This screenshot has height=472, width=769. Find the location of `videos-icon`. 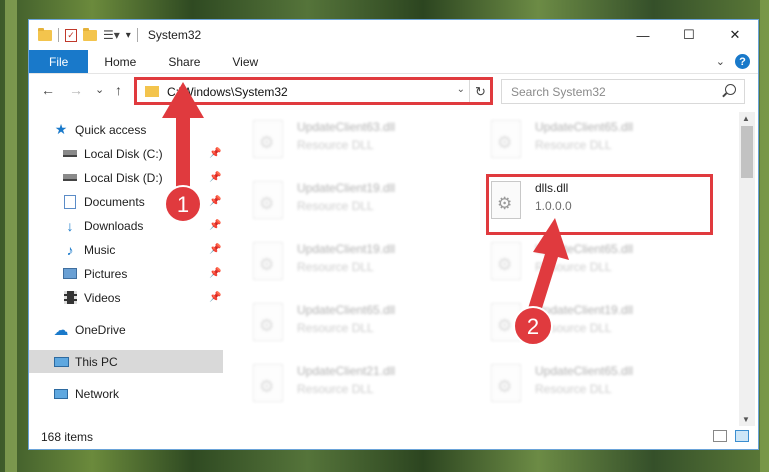

videos-icon is located at coordinates (70, 298).